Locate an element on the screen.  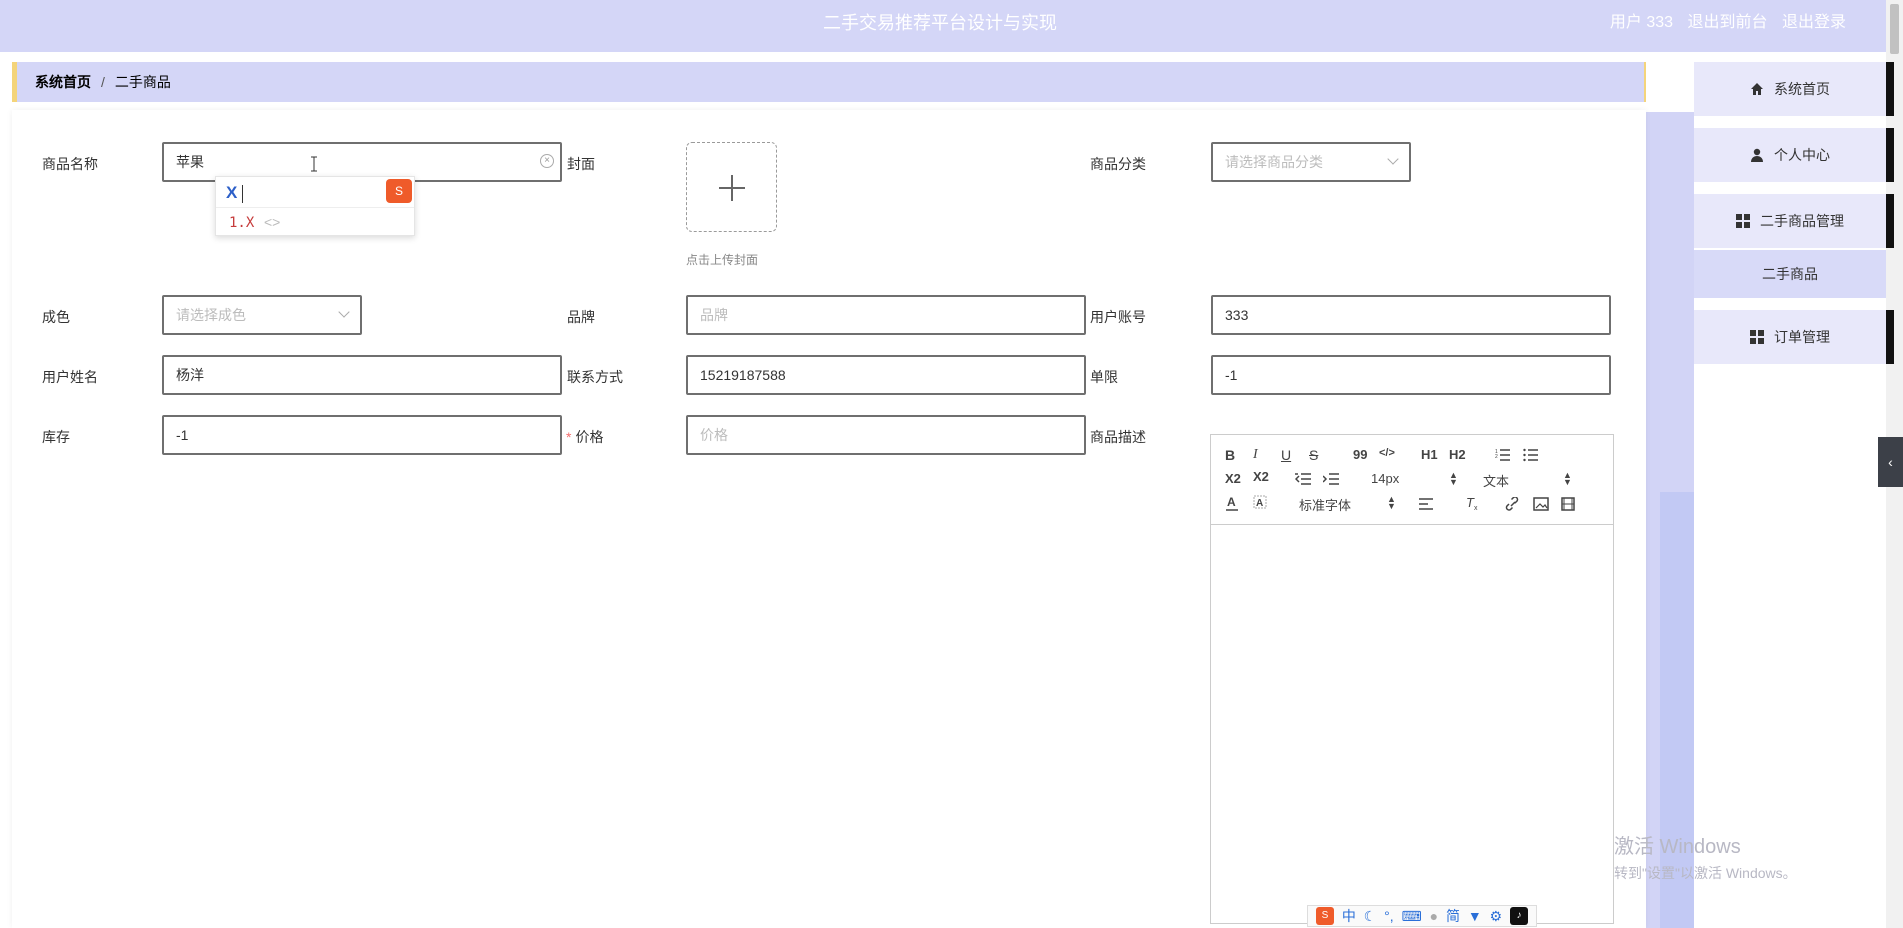
indent-icon is located at coordinates (1331, 479).